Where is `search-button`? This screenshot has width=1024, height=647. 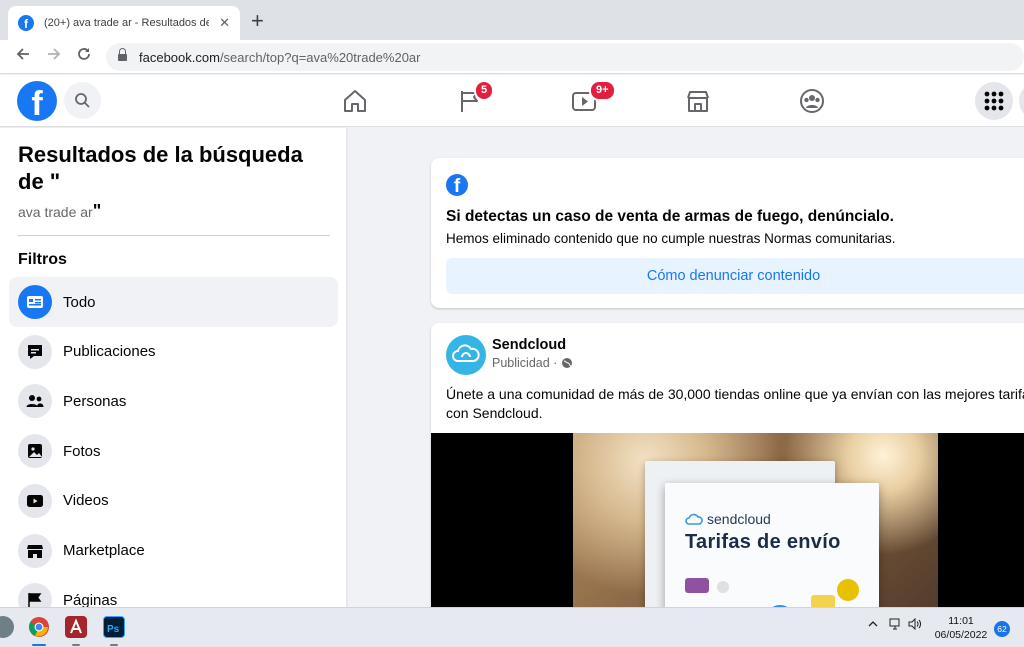 search-button is located at coordinates (82, 100).